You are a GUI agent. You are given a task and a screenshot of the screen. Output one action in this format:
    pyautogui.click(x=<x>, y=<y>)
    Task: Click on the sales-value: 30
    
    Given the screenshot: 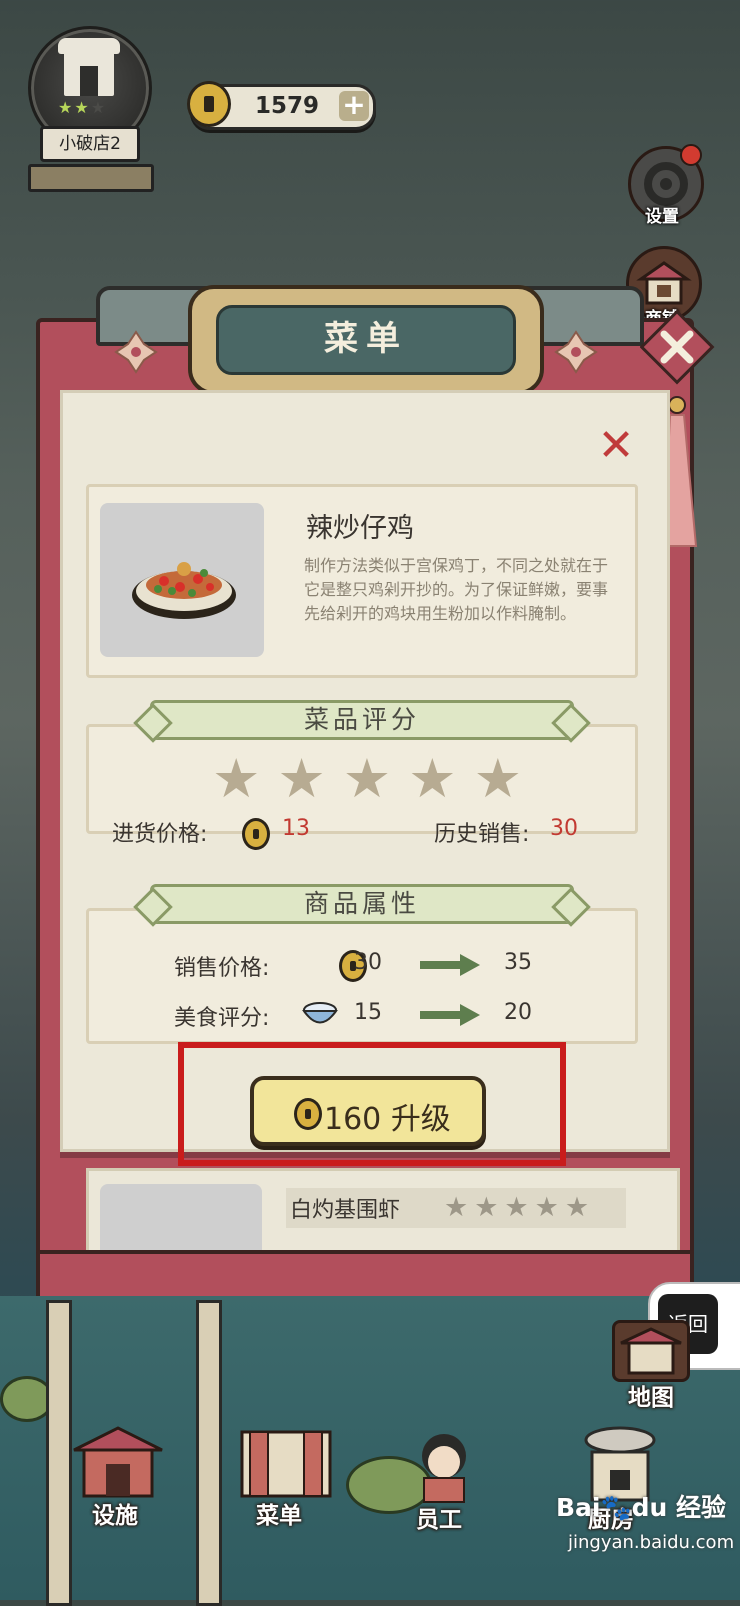 What is the action you would take?
    pyautogui.click(x=564, y=828)
    